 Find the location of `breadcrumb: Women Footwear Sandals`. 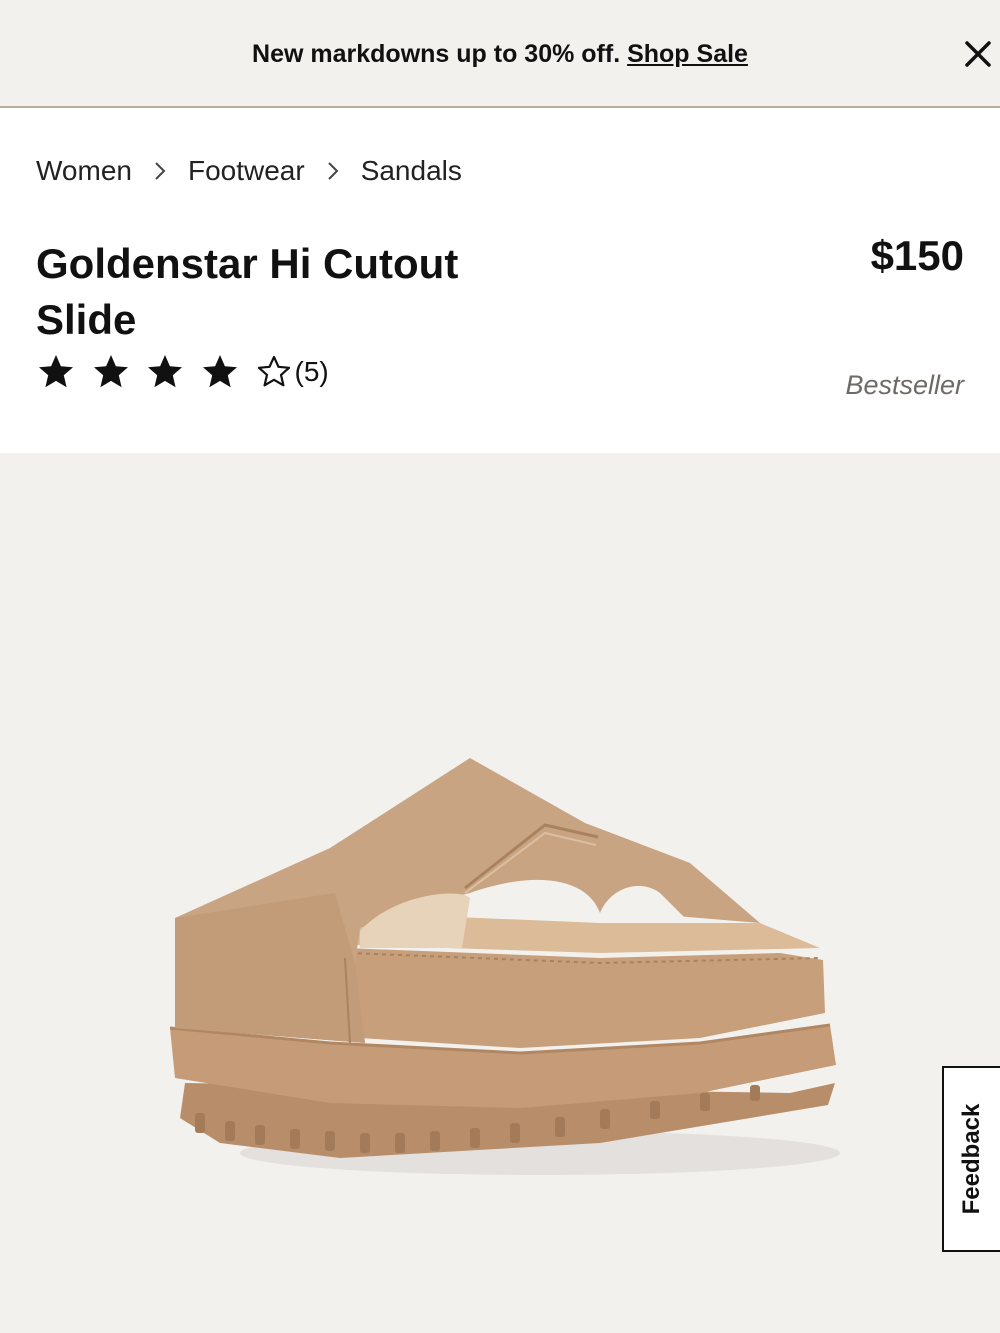

breadcrumb: Women Footwear Sandals is located at coordinates (249, 171).